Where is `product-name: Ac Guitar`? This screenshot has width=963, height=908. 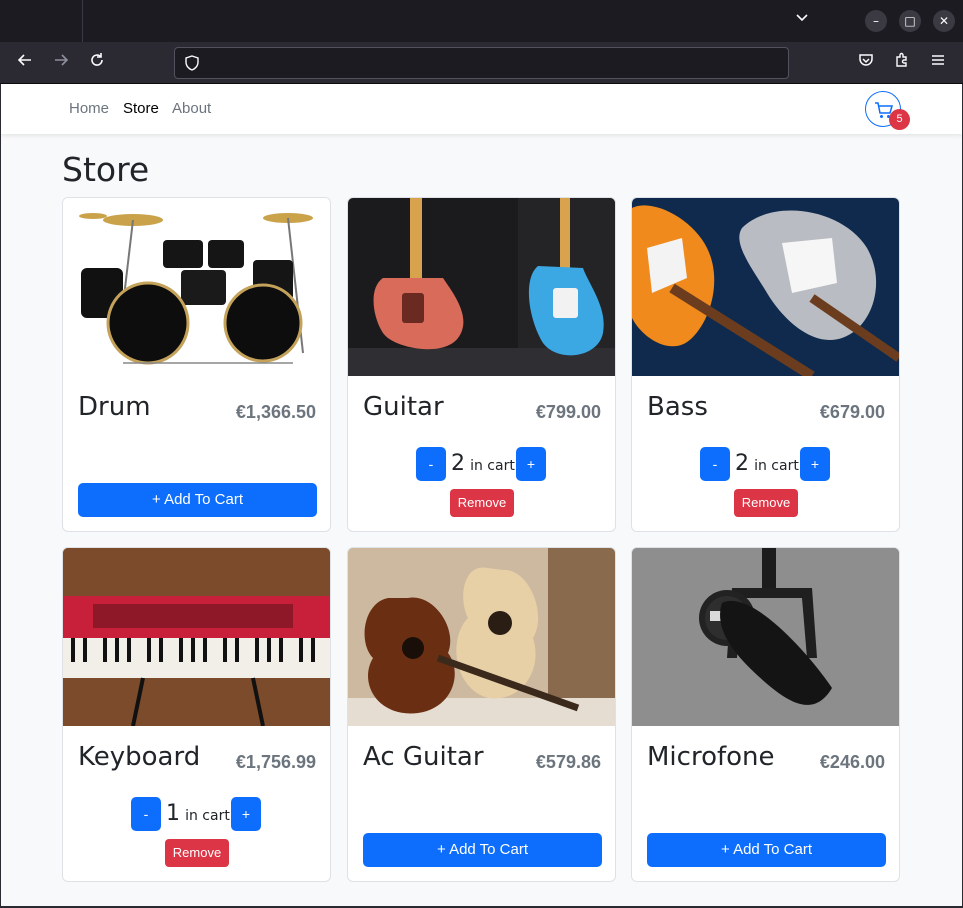 product-name: Ac Guitar is located at coordinates (423, 757).